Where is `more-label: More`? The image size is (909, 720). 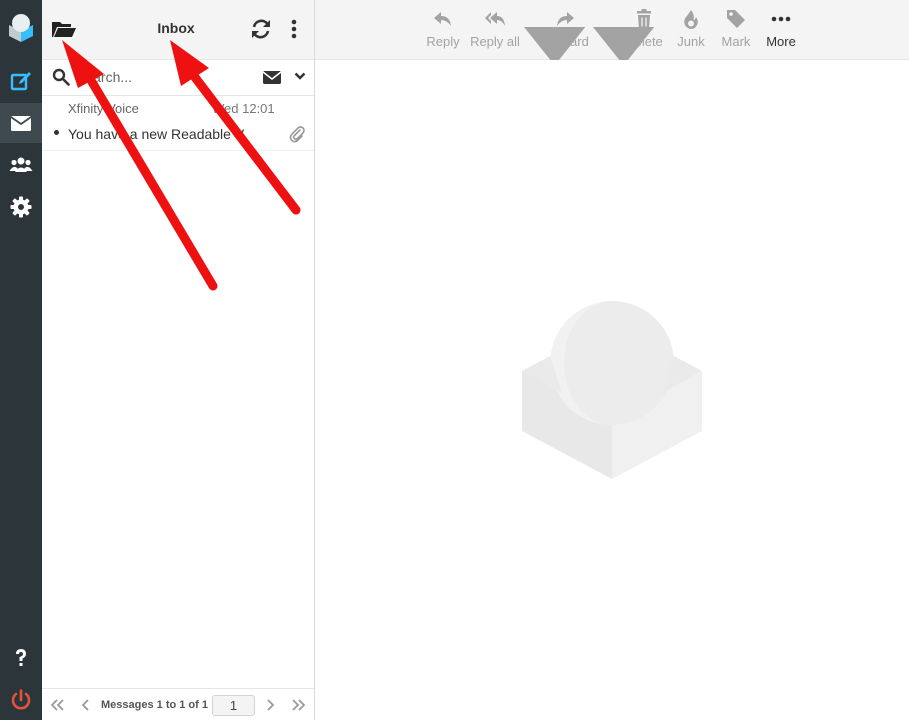
more-label: More is located at coordinates (781, 41).